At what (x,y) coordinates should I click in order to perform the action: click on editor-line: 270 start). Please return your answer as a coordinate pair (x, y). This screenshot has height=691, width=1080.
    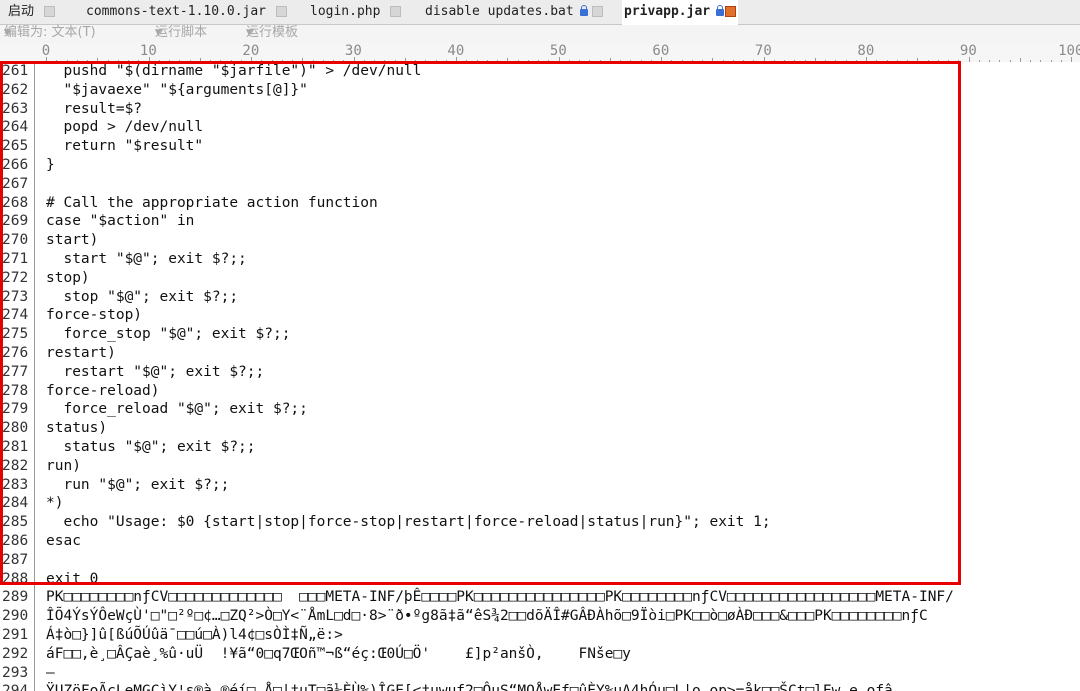
    Looking at the image, I should click on (540, 241).